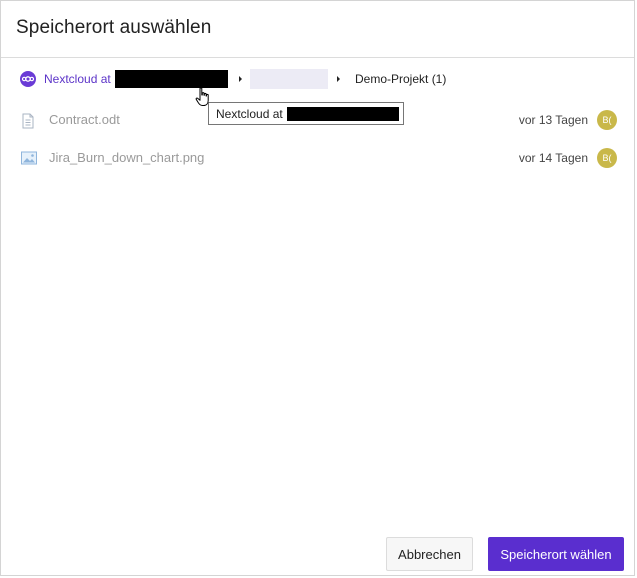 The width and height of the screenshot is (637, 578). What do you see at coordinates (317, 158) in the screenshot?
I see `file-row: Jira_Burn_down_chart.png vor 14 Tagen B(` at bounding box center [317, 158].